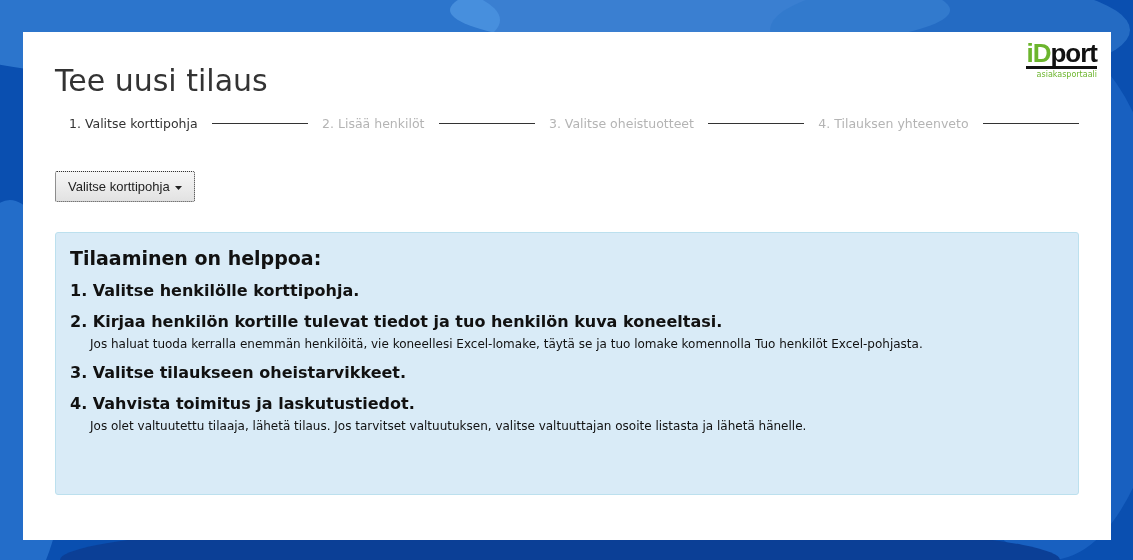 The image size is (1133, 560). I want to click on step-label: 1. Valitse korttipohja, so click(133, 123).